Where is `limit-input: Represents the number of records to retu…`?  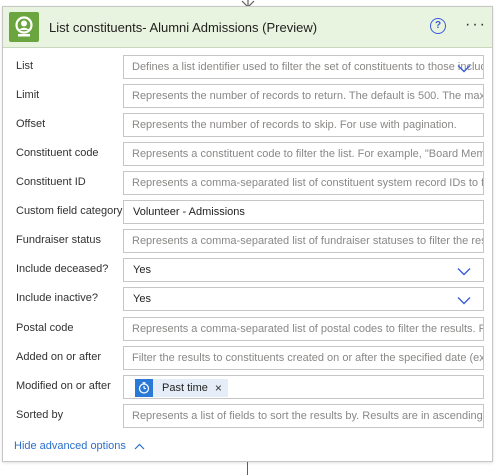 limit-input: Represents the number of records to retu… is located at coordinates (303, 96).